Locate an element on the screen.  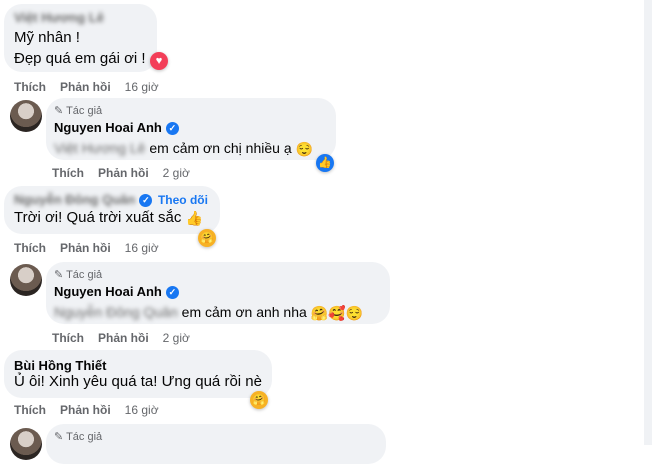
comment-text: Trời ơi! Quá trời xuất sắc 👍 is located at coordinates (108, 218).